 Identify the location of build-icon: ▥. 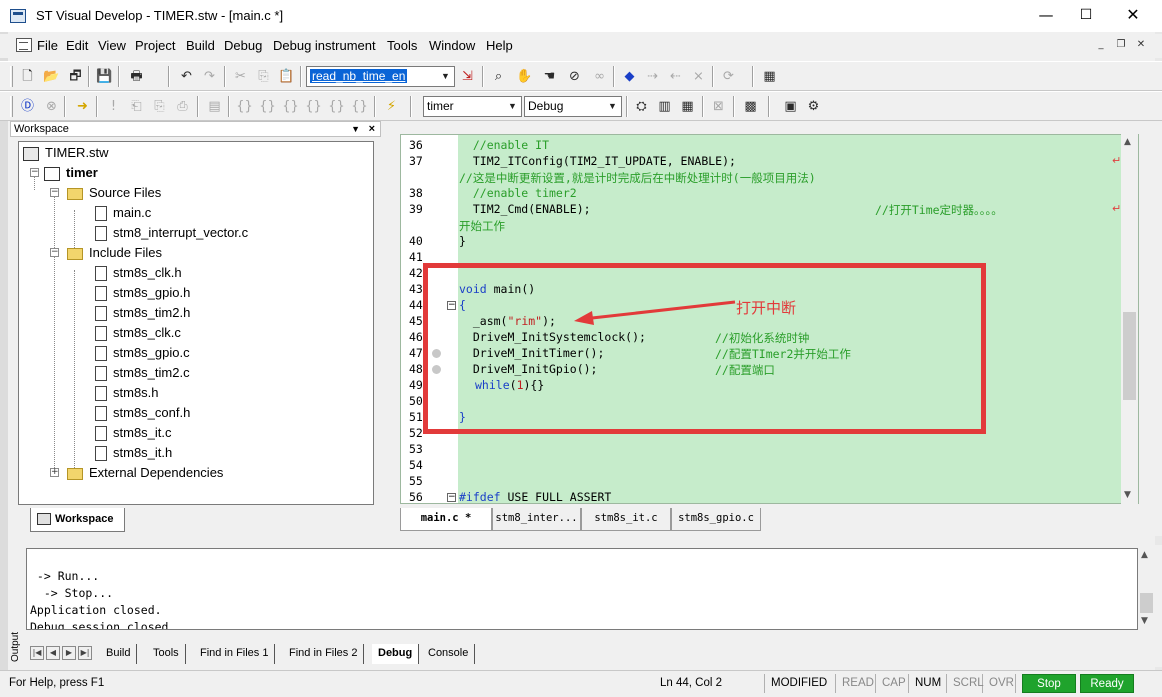
(664, 106).